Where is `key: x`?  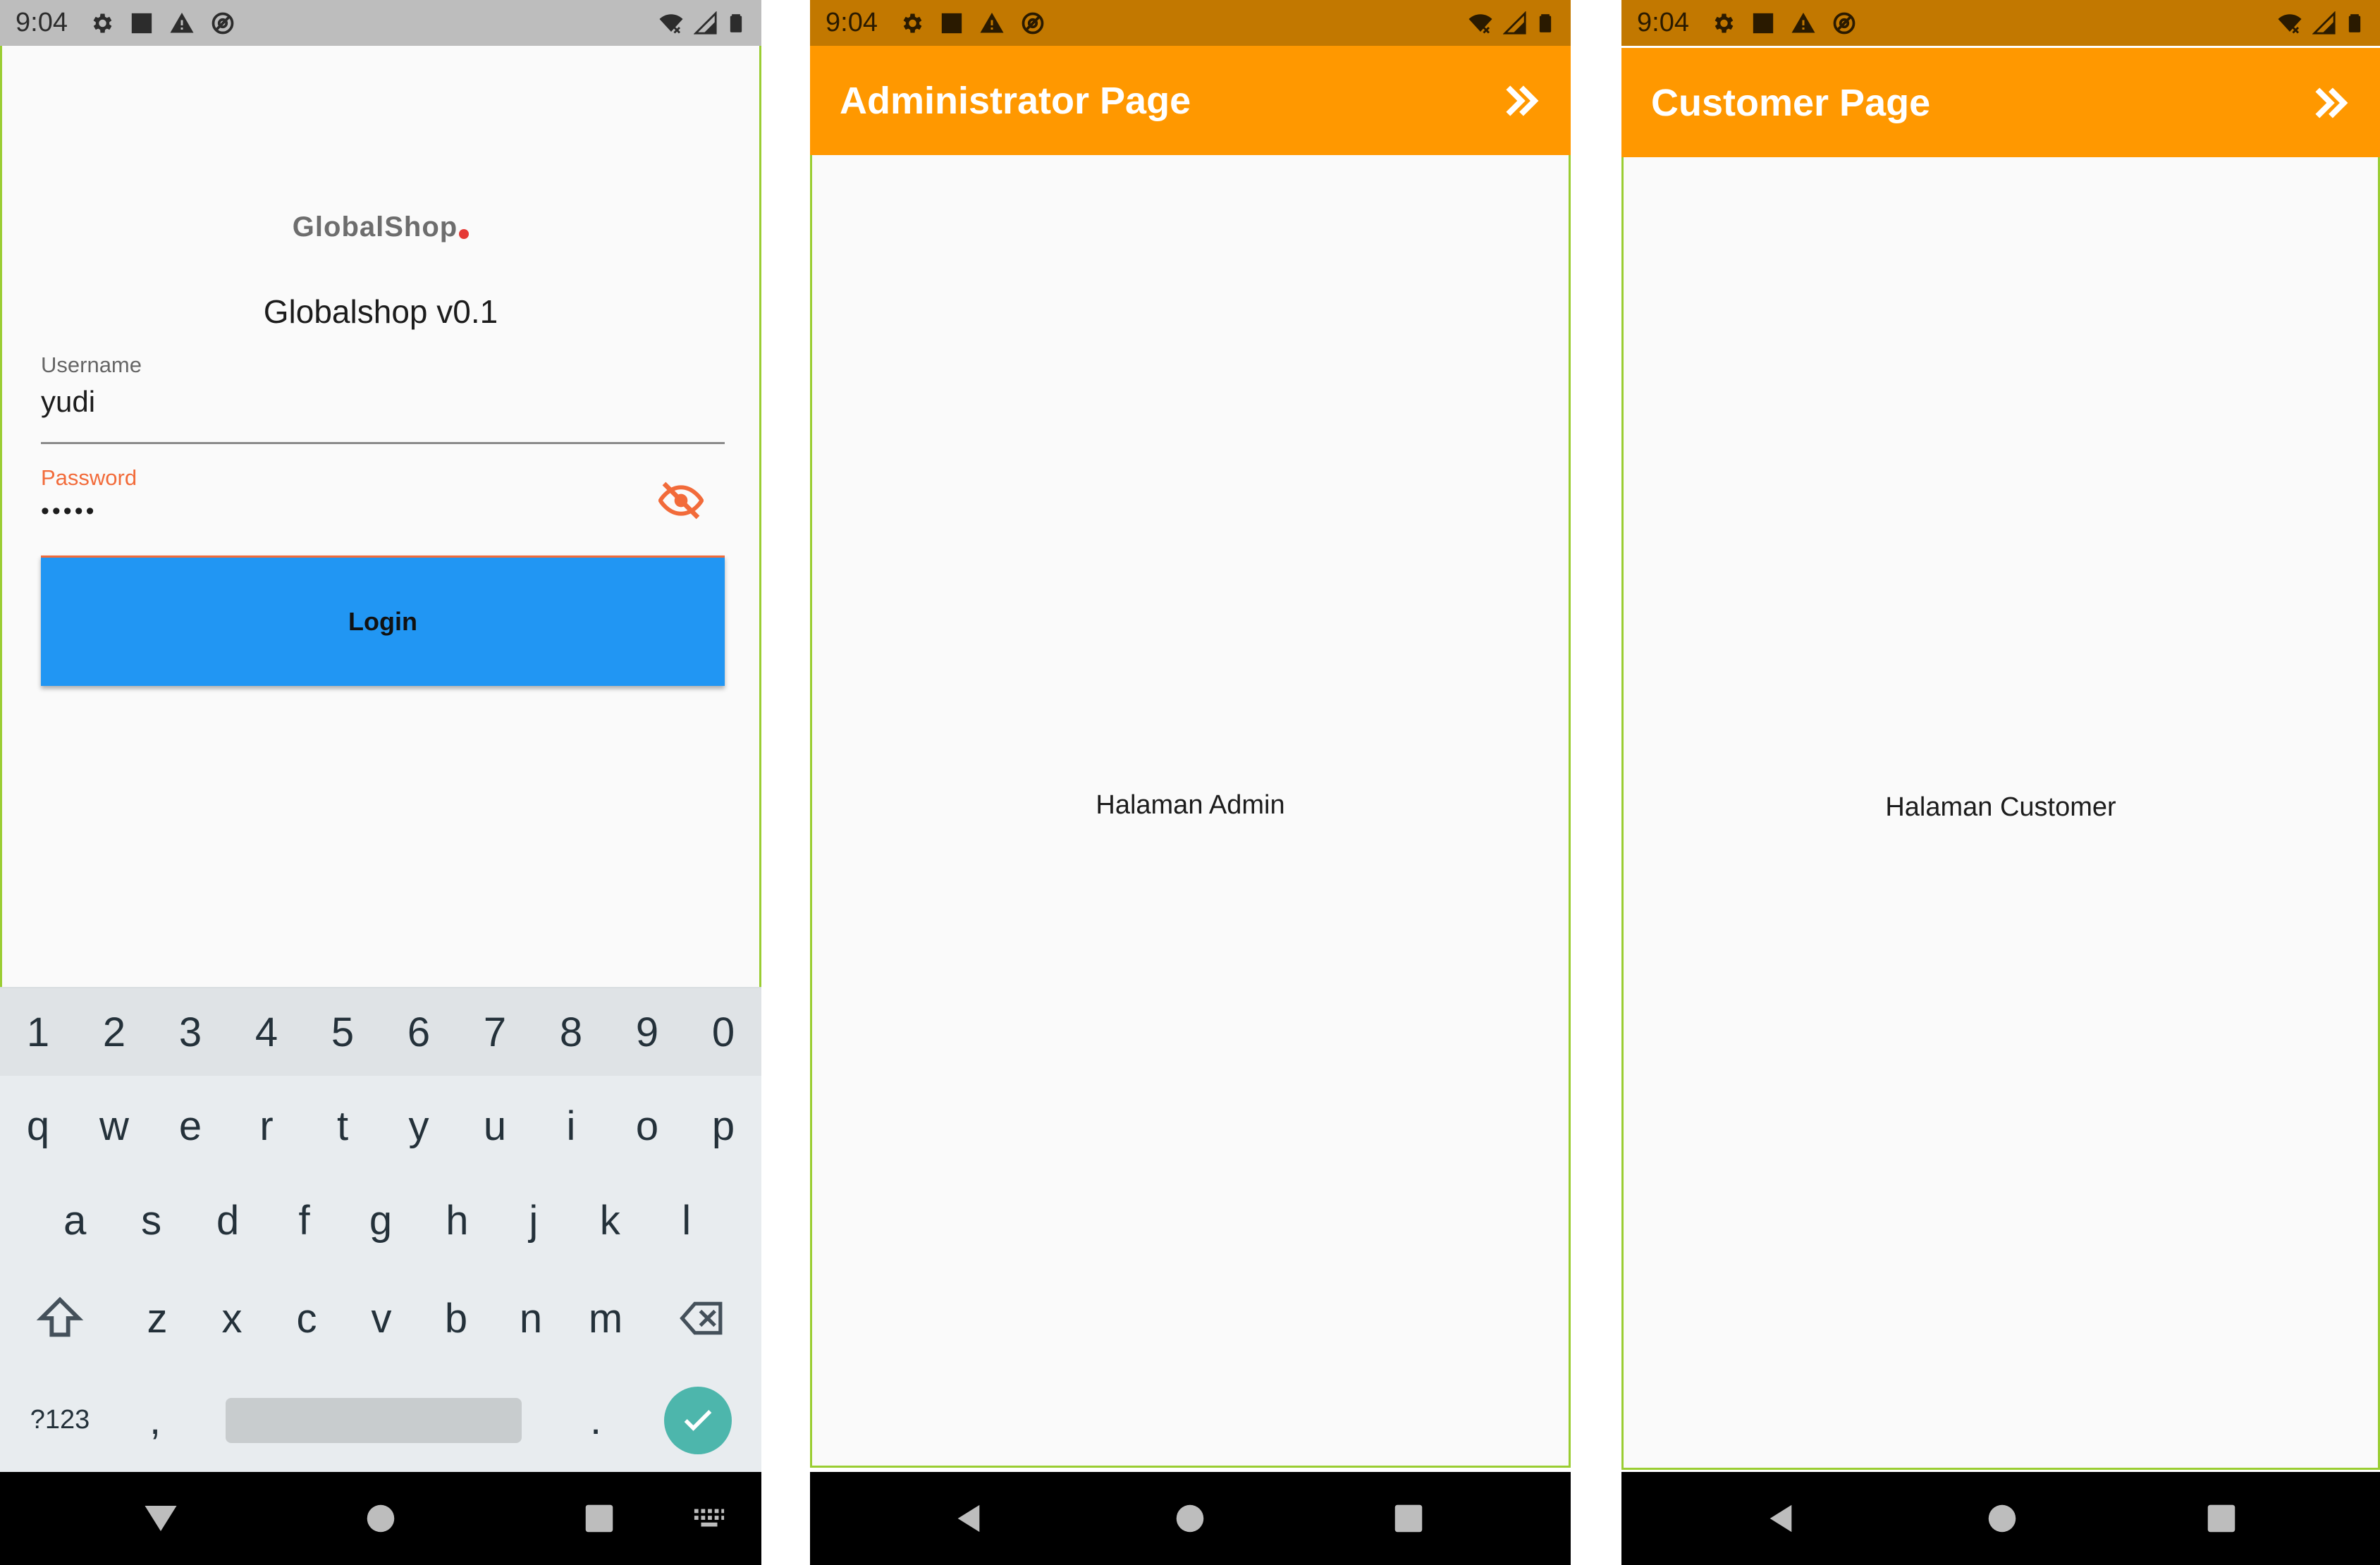
key: x is located at coordinates (232, 1318).